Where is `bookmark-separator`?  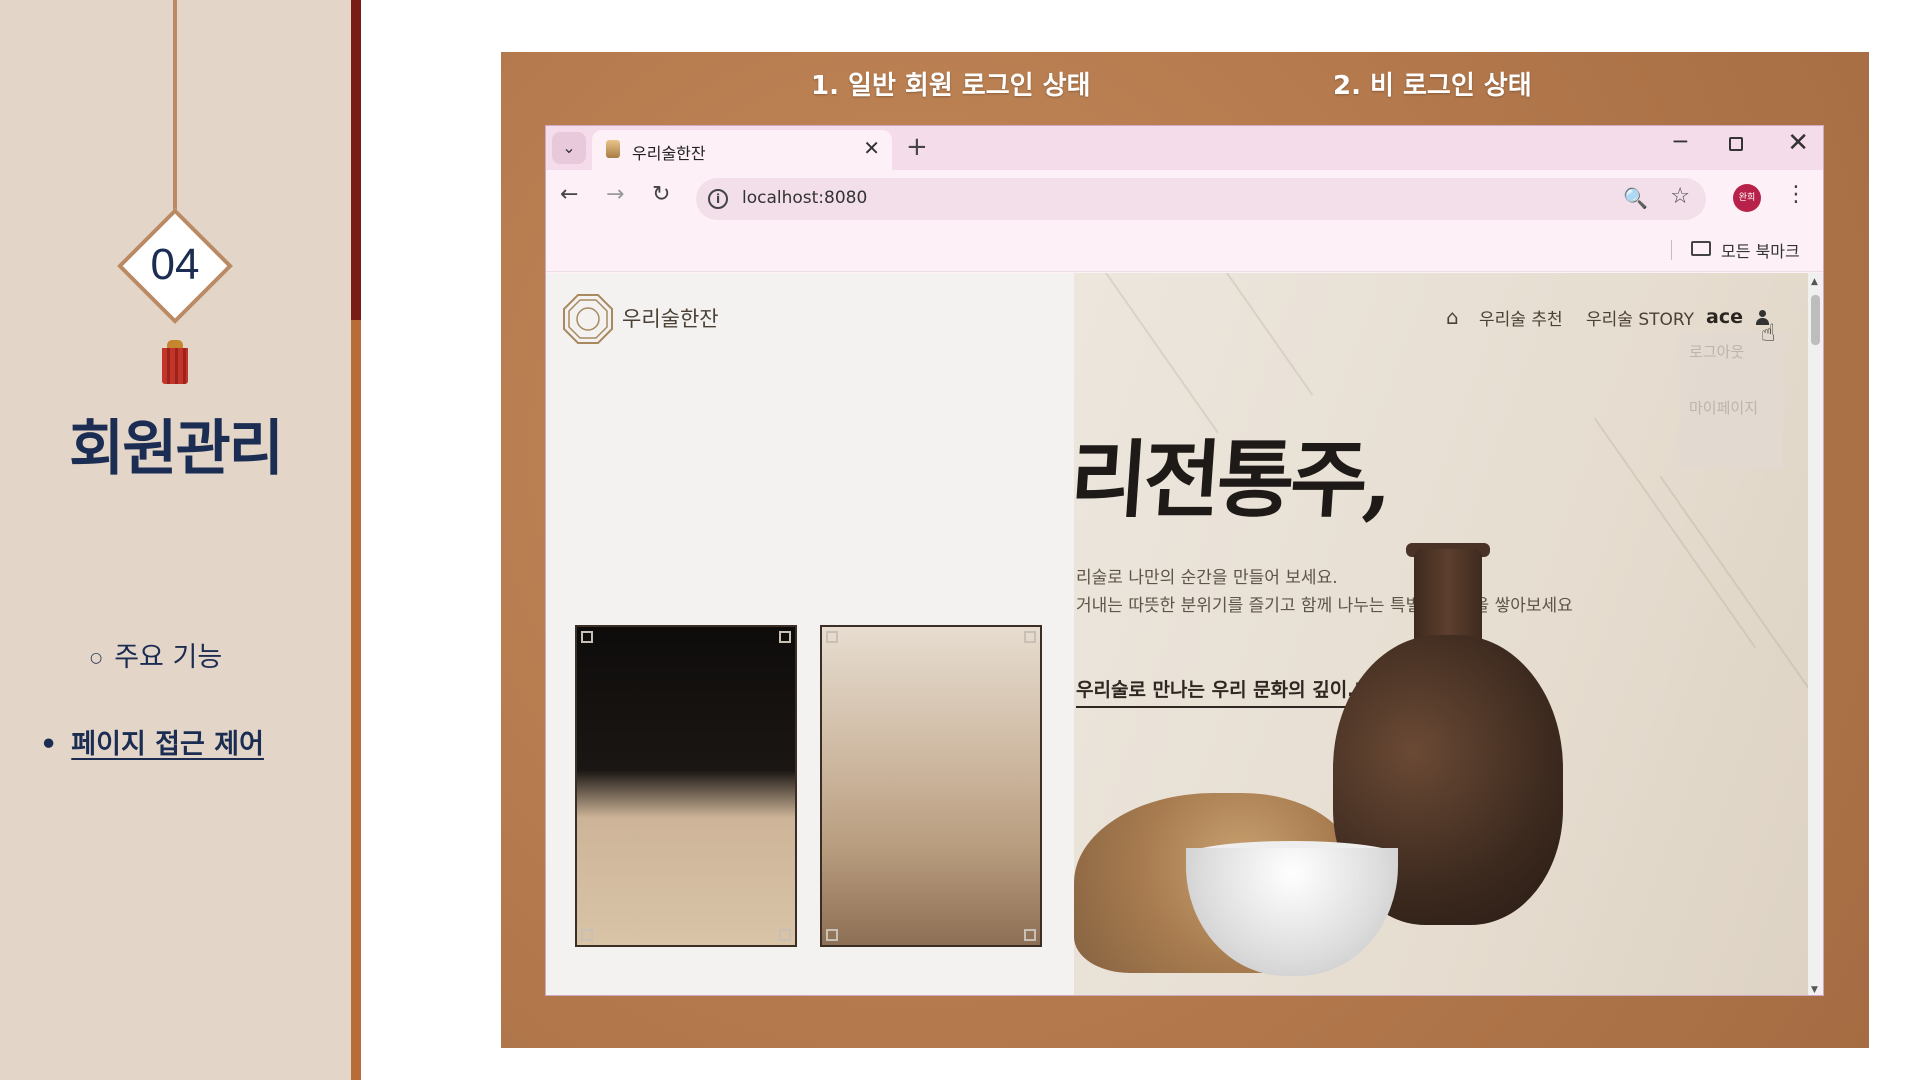 bookmark-separator is located at coordinates (1671, 250).